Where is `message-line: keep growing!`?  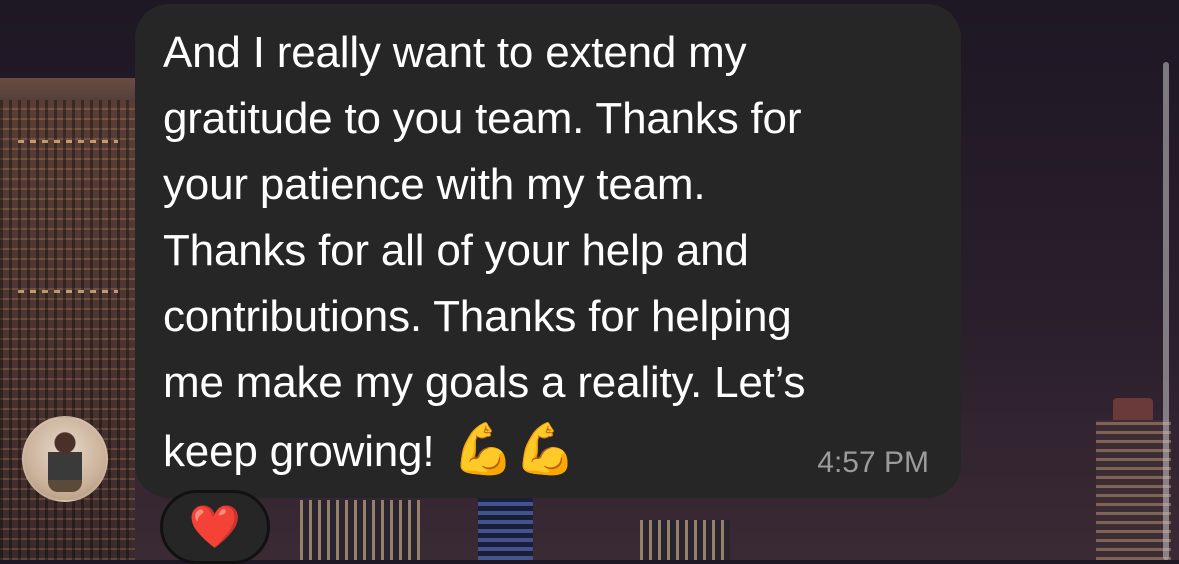 message-line: keep growing! is located at coordinates (299, 451).